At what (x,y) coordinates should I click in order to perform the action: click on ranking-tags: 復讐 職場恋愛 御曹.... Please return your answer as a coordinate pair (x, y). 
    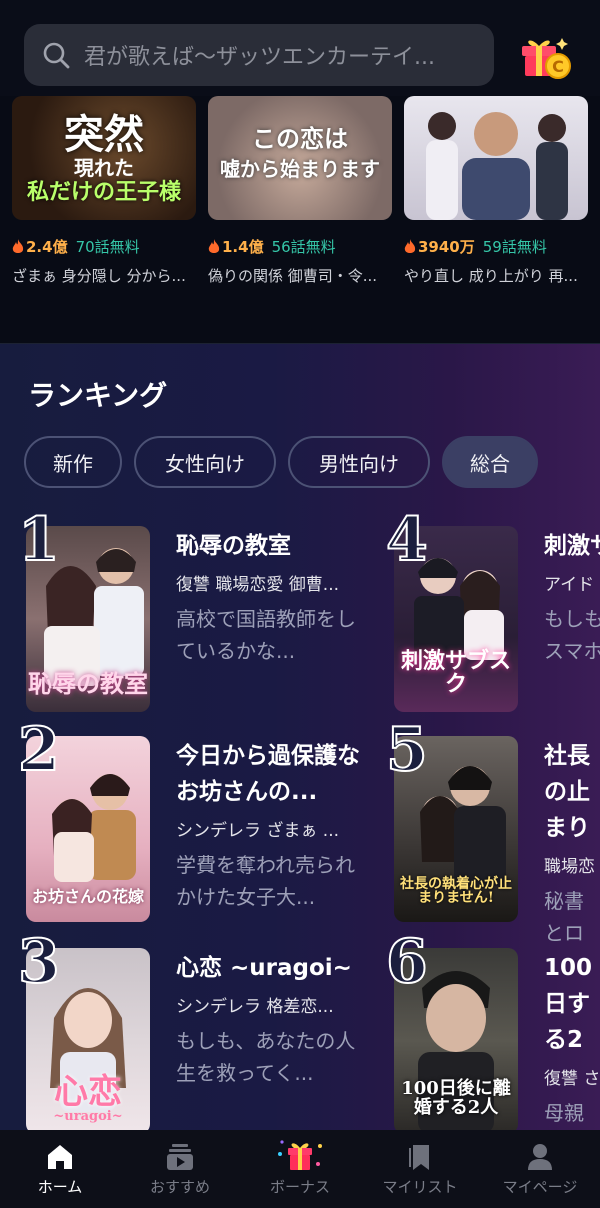
    Looking at the image, I should click on (258, 585).